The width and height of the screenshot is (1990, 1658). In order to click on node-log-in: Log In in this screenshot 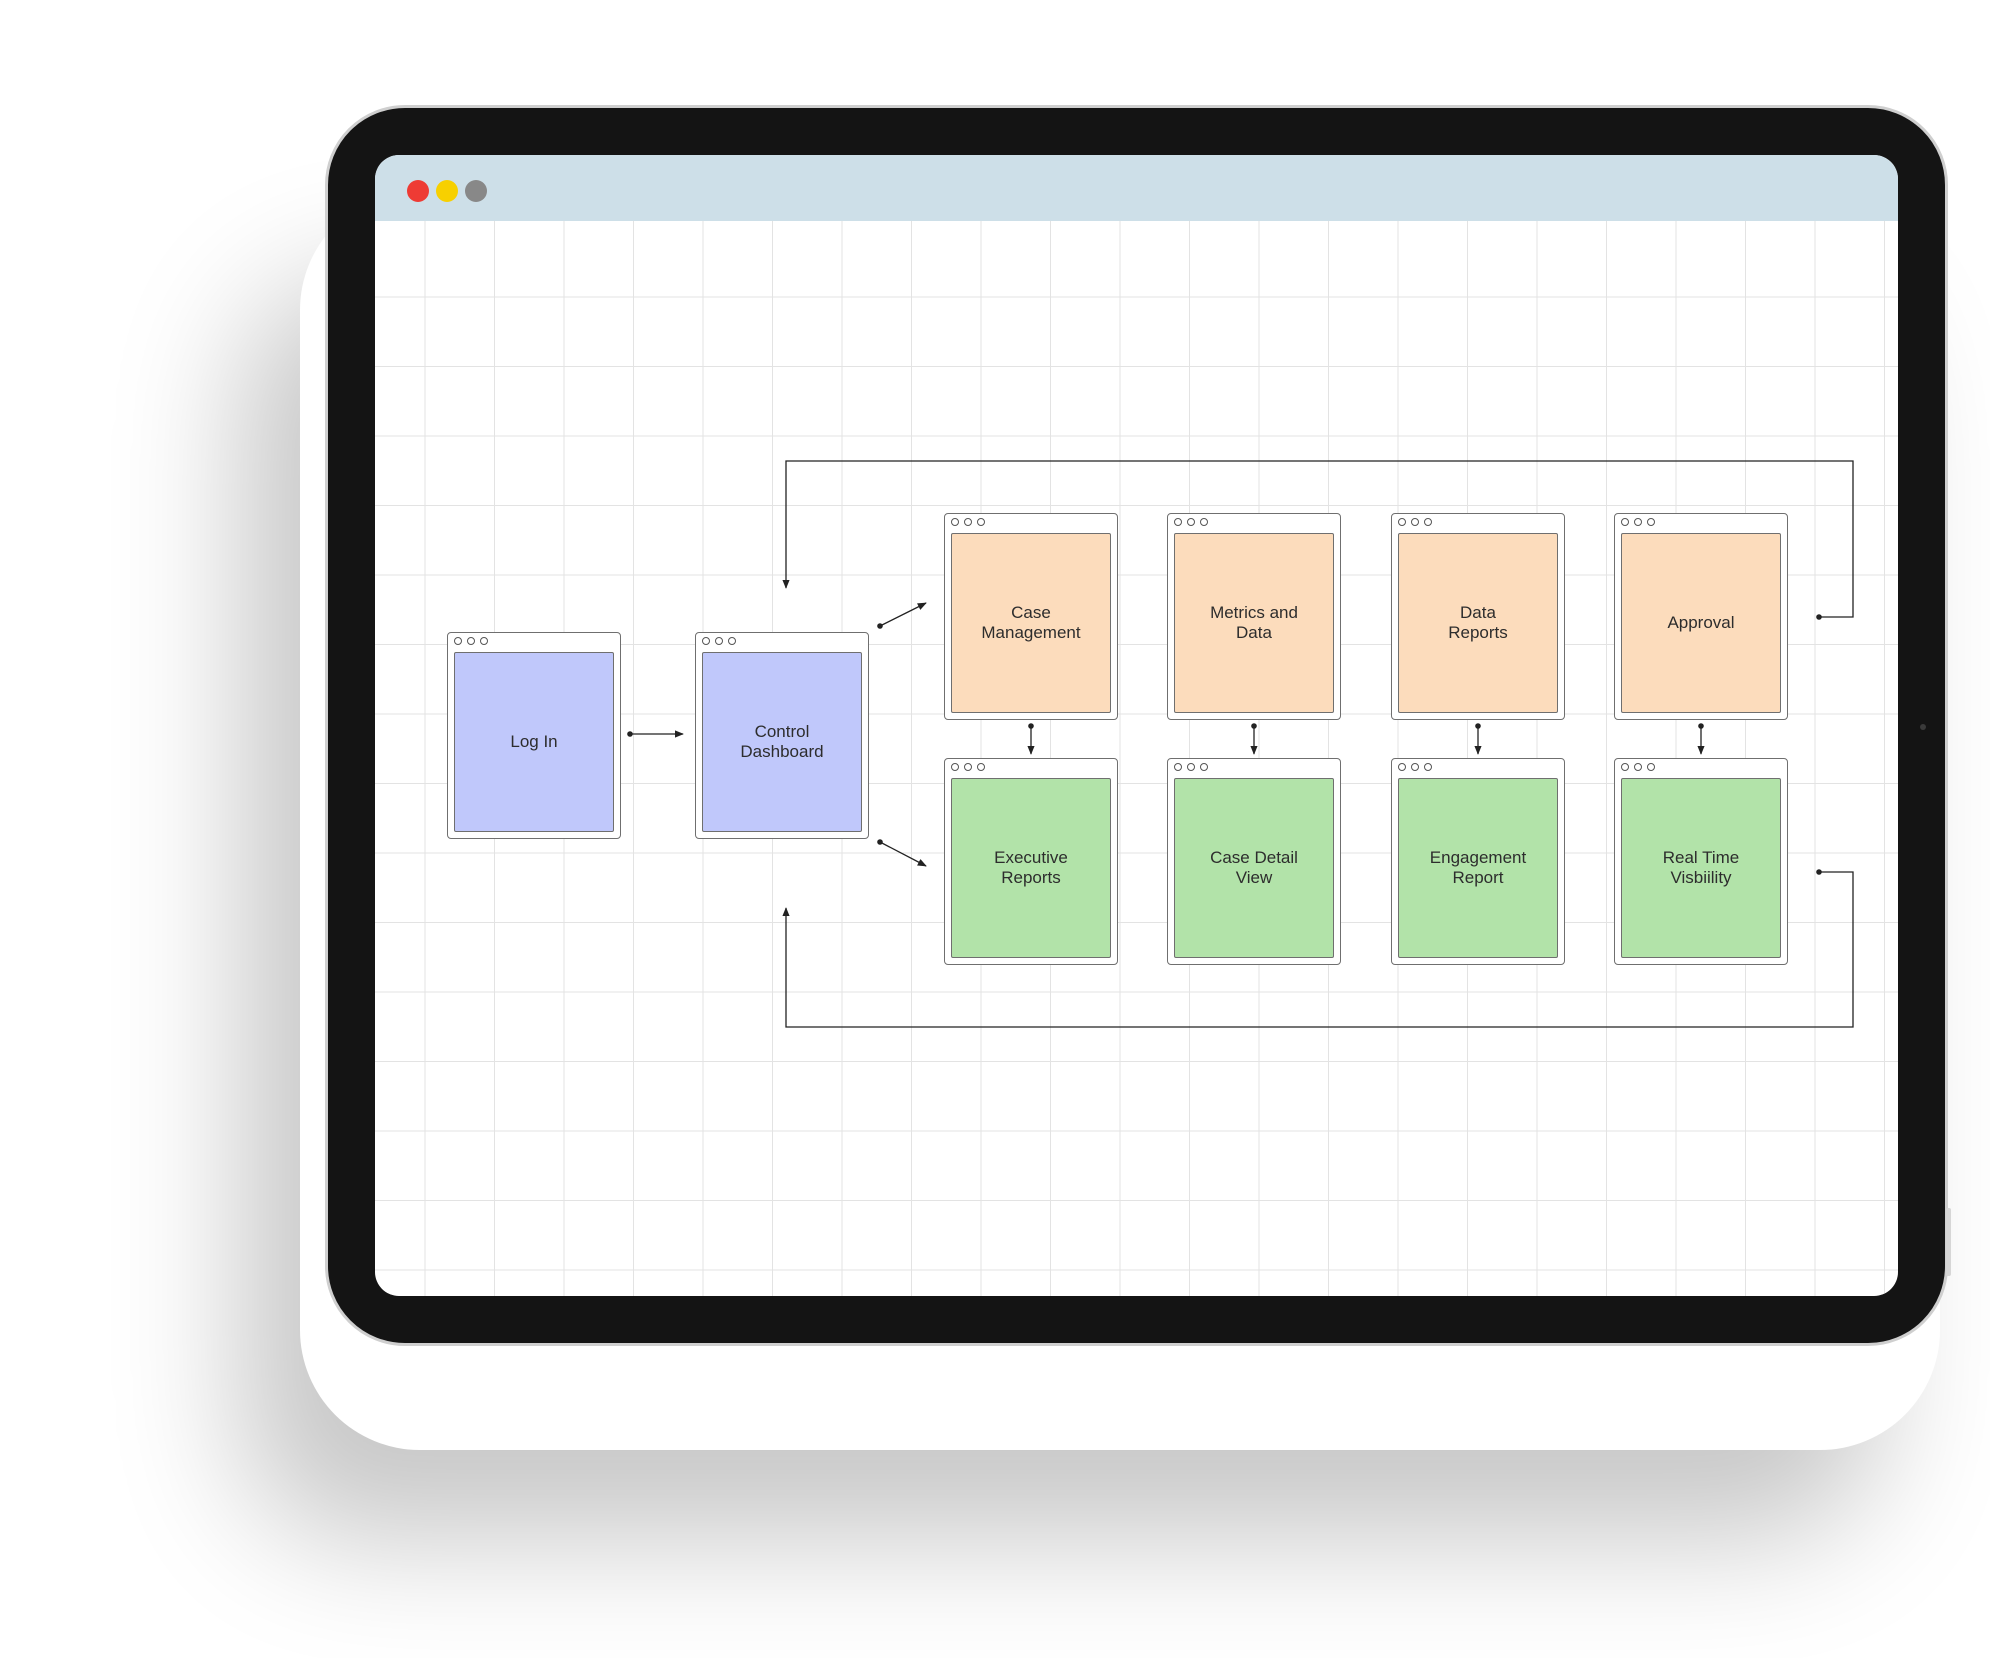, I will do `click(534, 735)`.